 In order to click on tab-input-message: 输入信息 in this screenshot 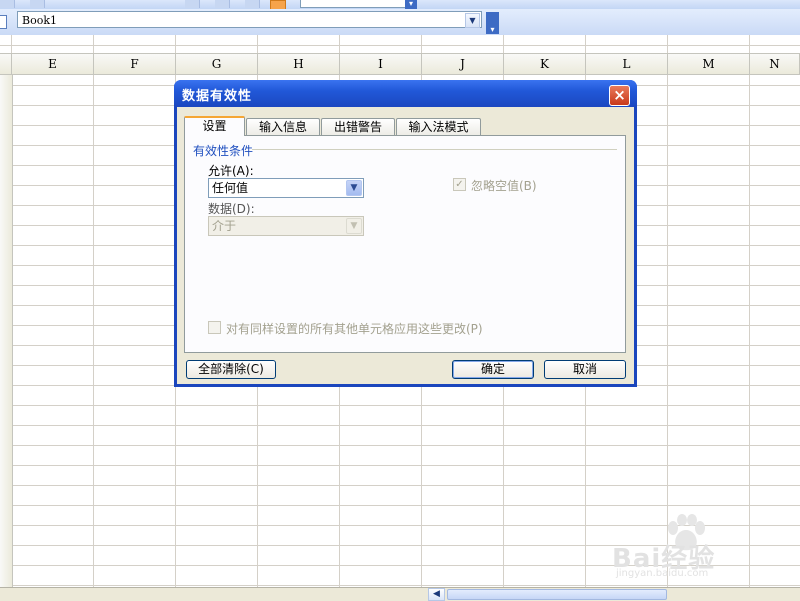, I will do `click(283, 127)`.